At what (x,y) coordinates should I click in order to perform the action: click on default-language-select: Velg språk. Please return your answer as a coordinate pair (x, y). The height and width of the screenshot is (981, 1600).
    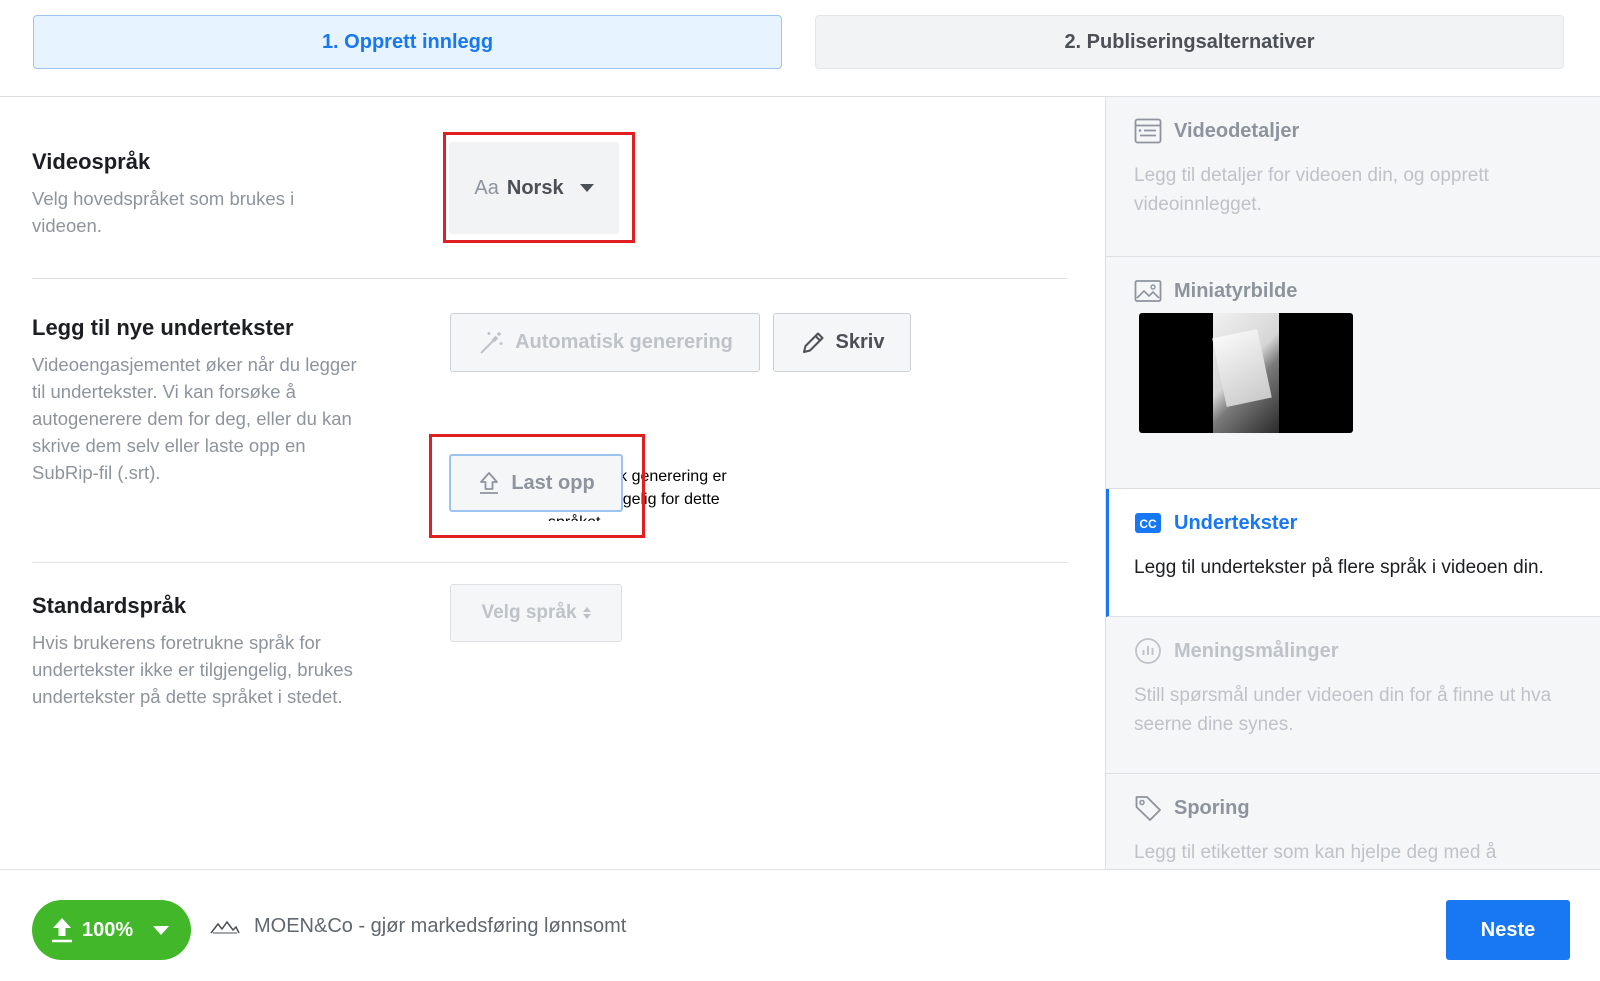
    Looking at the image, I should click on (536, 613).